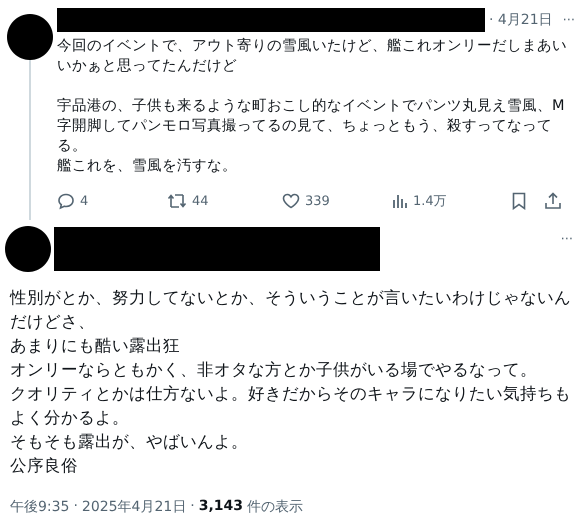 The width and height of the screenshot is (583, 518). I want to click on post-text: 字開脚してパンモロ写真撮ってるの見て、ちょっともう、殺すってなって, so click(305, 126).